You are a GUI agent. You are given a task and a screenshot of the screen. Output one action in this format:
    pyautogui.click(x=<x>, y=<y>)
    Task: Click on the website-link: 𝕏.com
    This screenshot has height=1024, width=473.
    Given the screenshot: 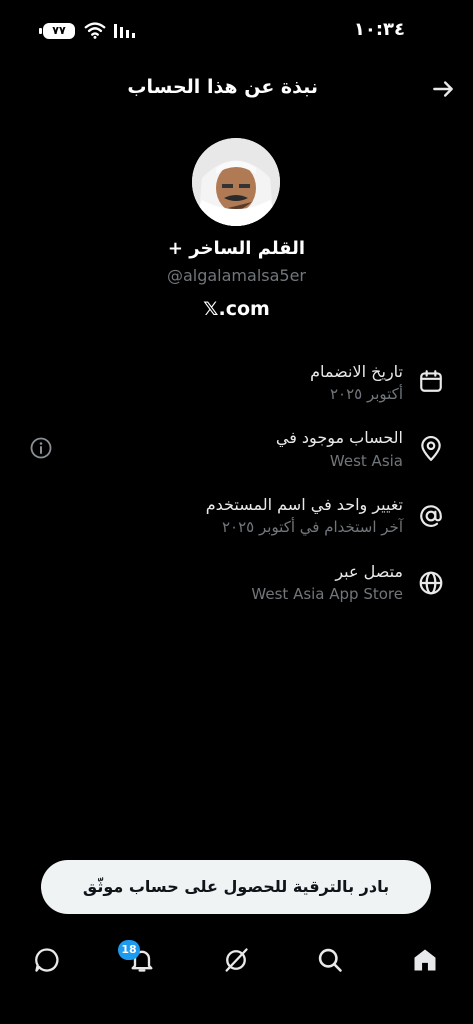 What is the action you would take?
    pyautogui.click(x=236, y=309)
    